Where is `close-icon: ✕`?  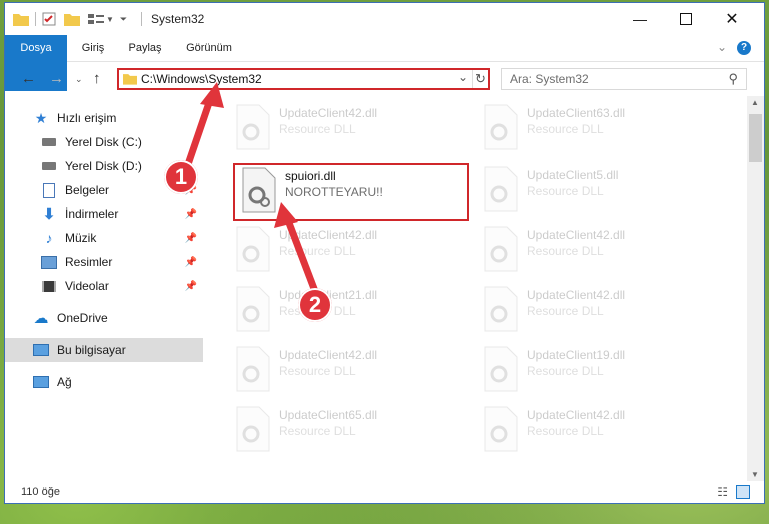
close-icon: ✕ is located at coordinates (732, 19).